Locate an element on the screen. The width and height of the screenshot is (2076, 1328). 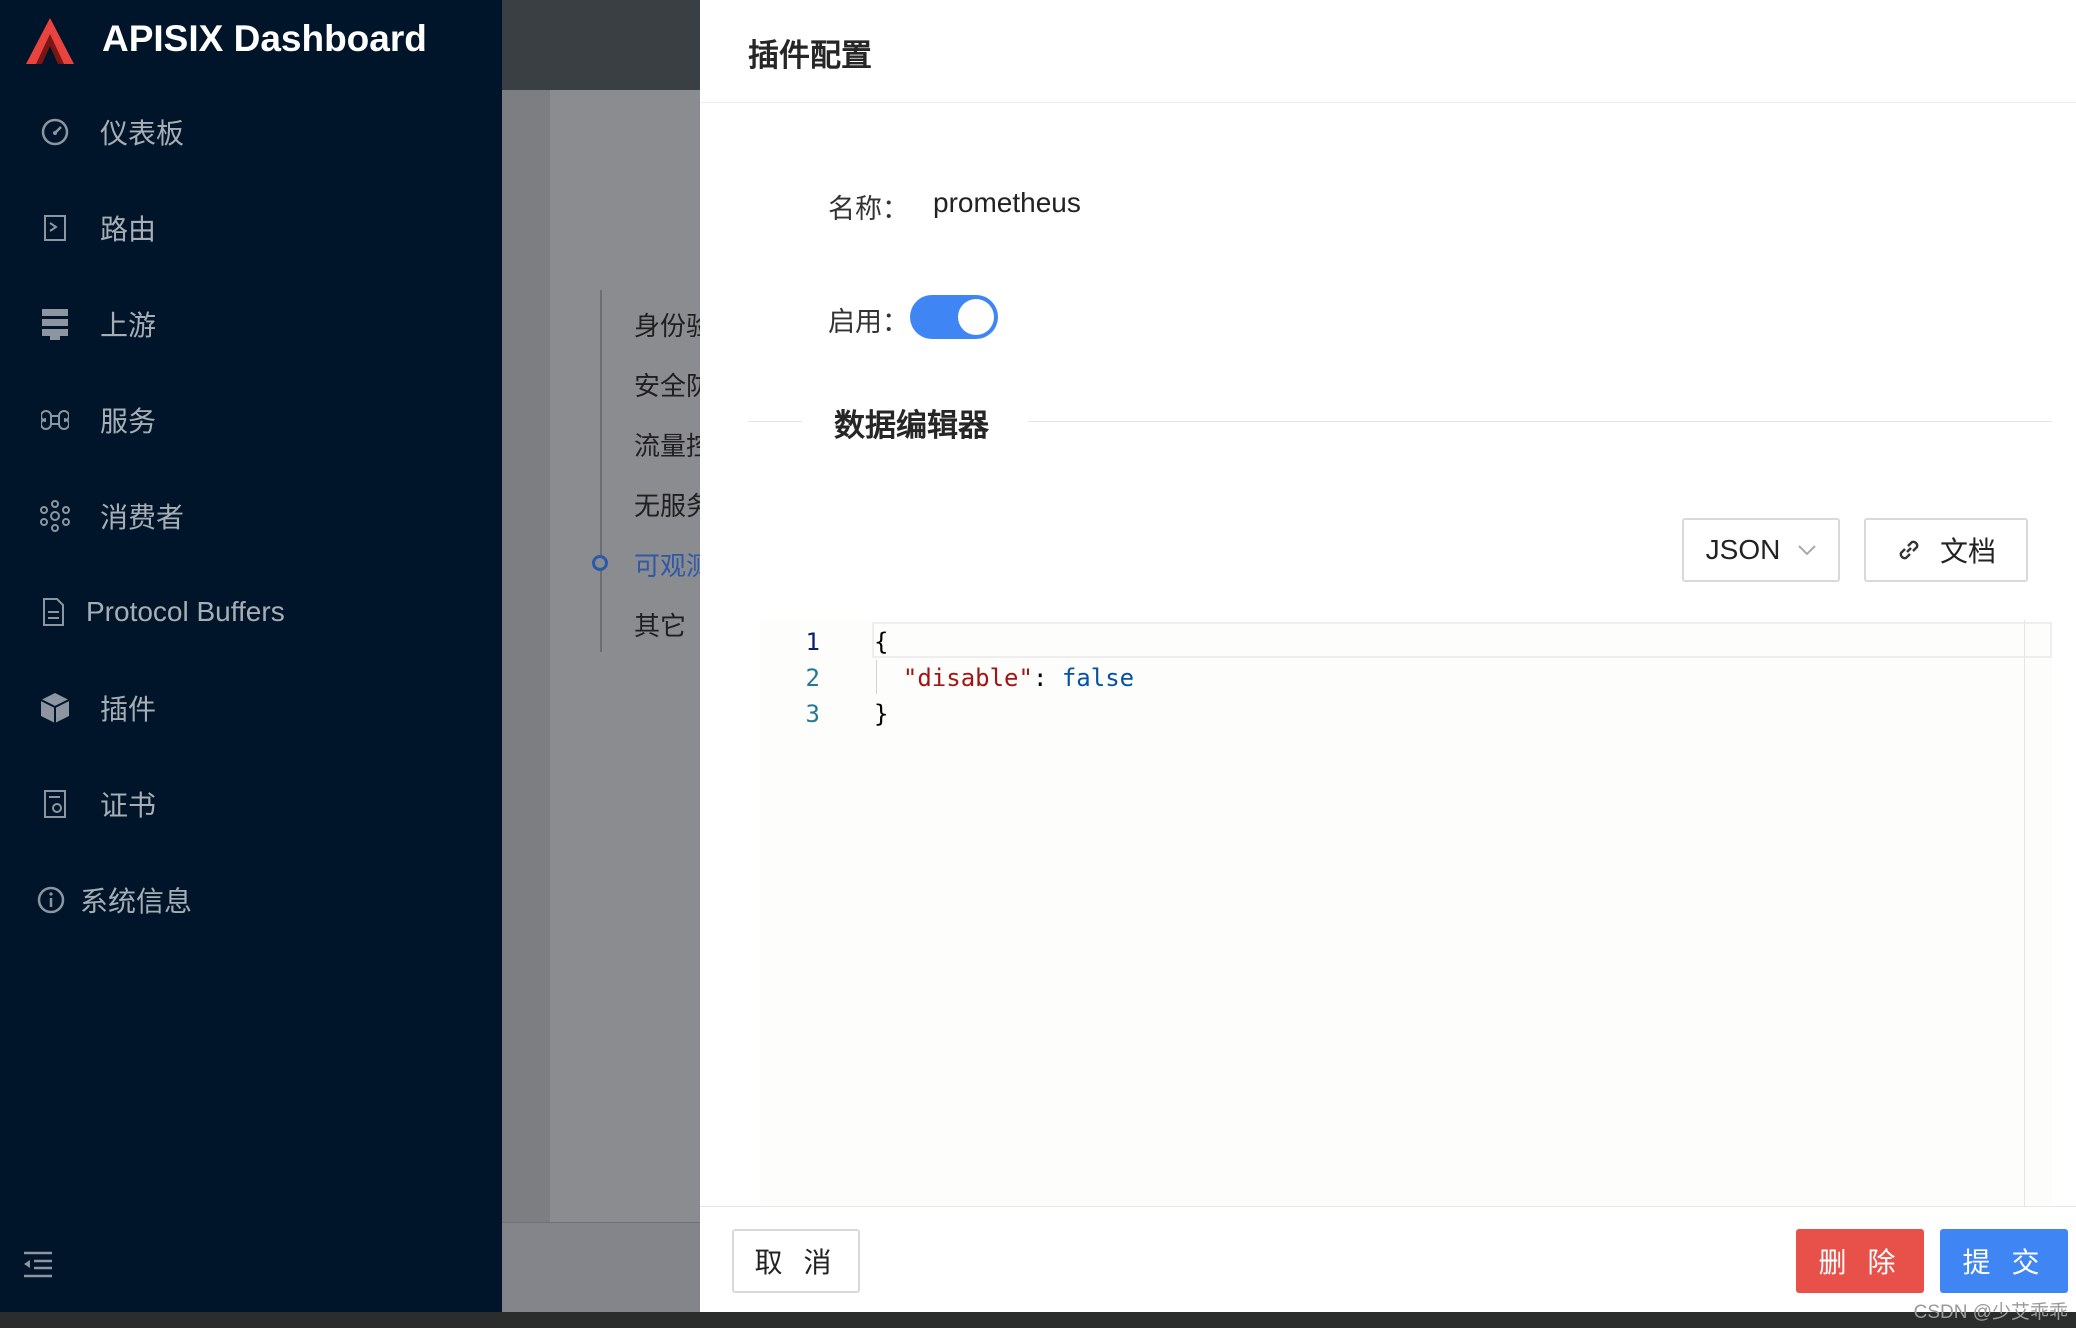
certificate-icon is located at coordinates (55, 804).